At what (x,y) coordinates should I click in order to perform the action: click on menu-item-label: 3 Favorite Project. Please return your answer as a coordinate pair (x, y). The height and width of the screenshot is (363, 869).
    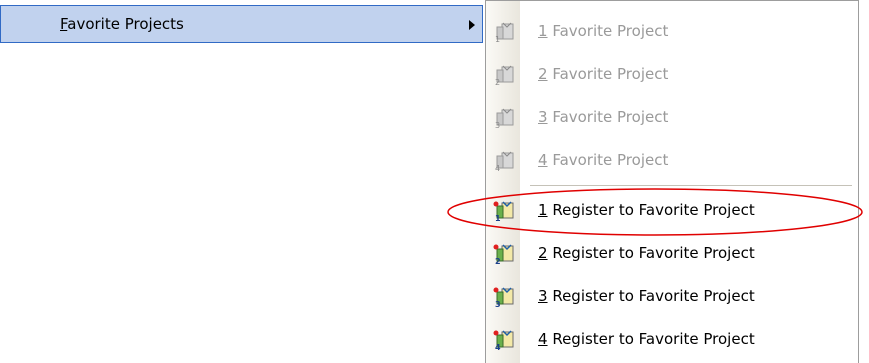
    Looking at the image, I should click on (603, 117).